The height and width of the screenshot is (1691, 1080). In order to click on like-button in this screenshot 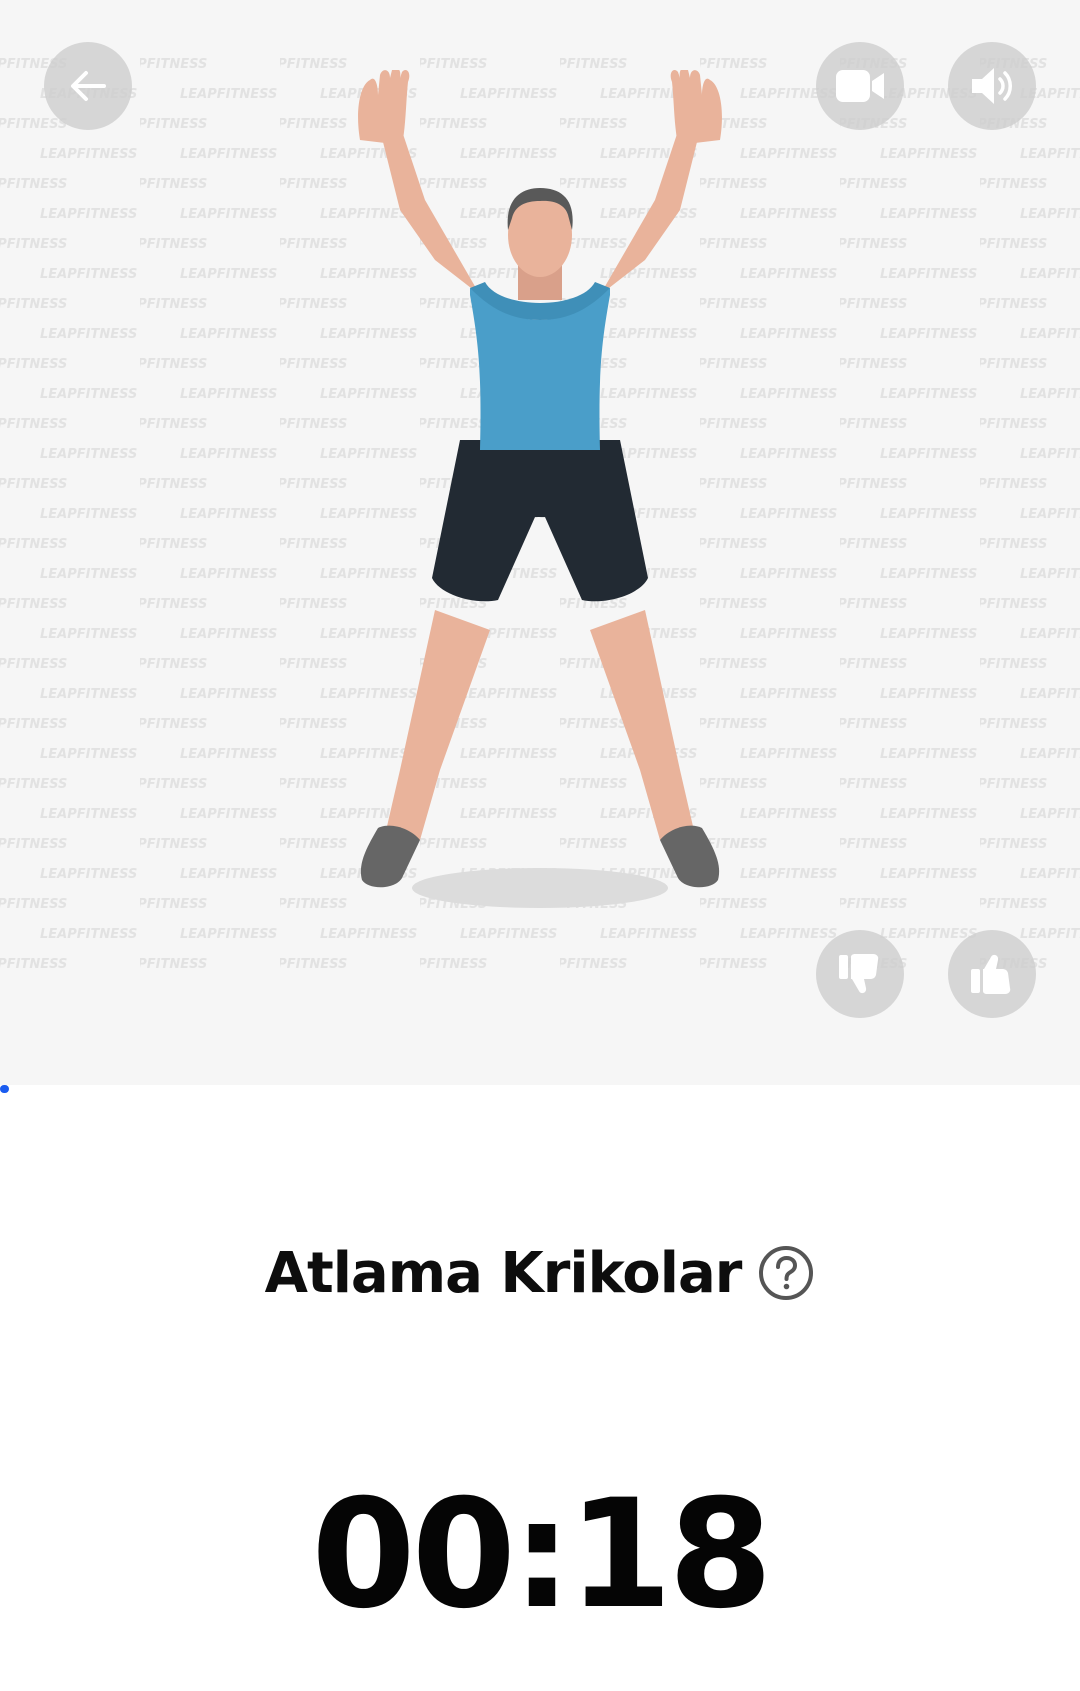, I will do `click(992, 974)`.